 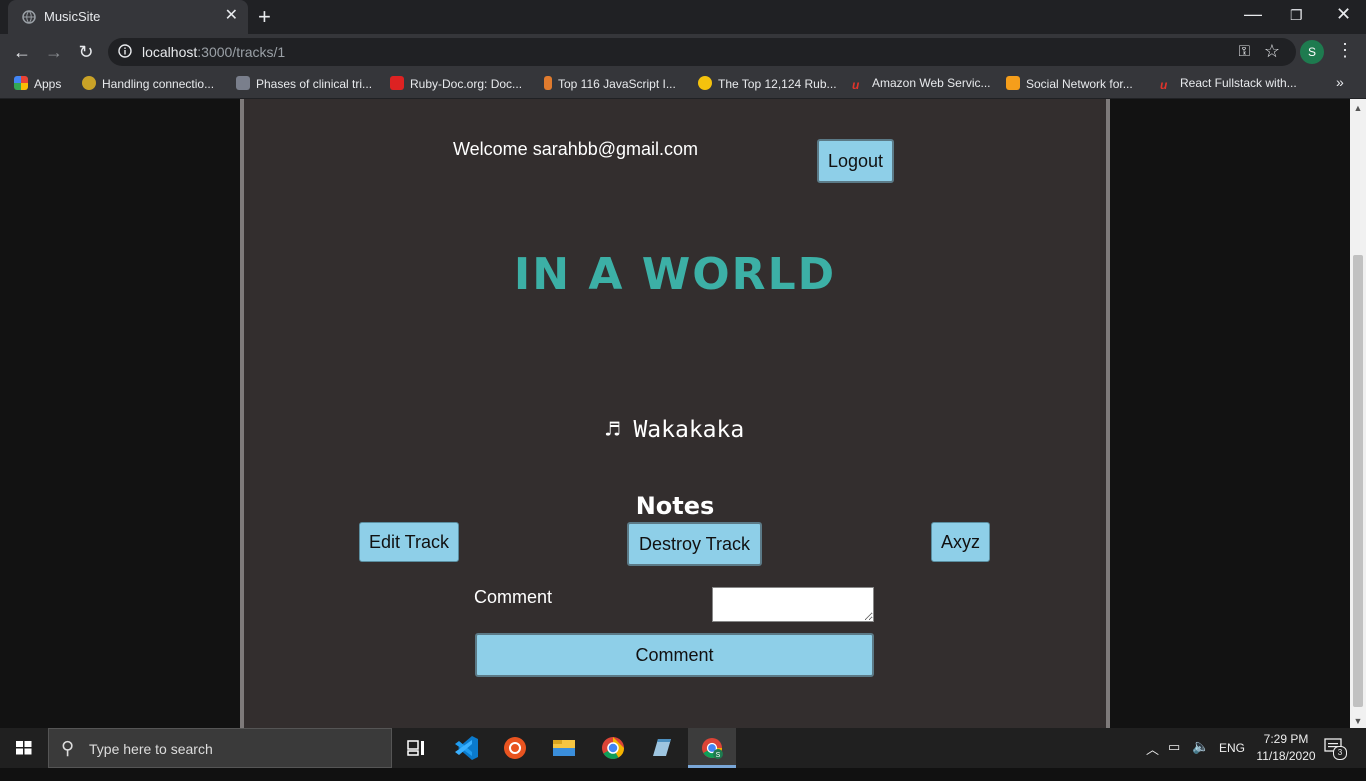 What do you see at coordinates (397, 83) in the screenshot?
I see `ruby-icon` at bounding box center [397, 83].